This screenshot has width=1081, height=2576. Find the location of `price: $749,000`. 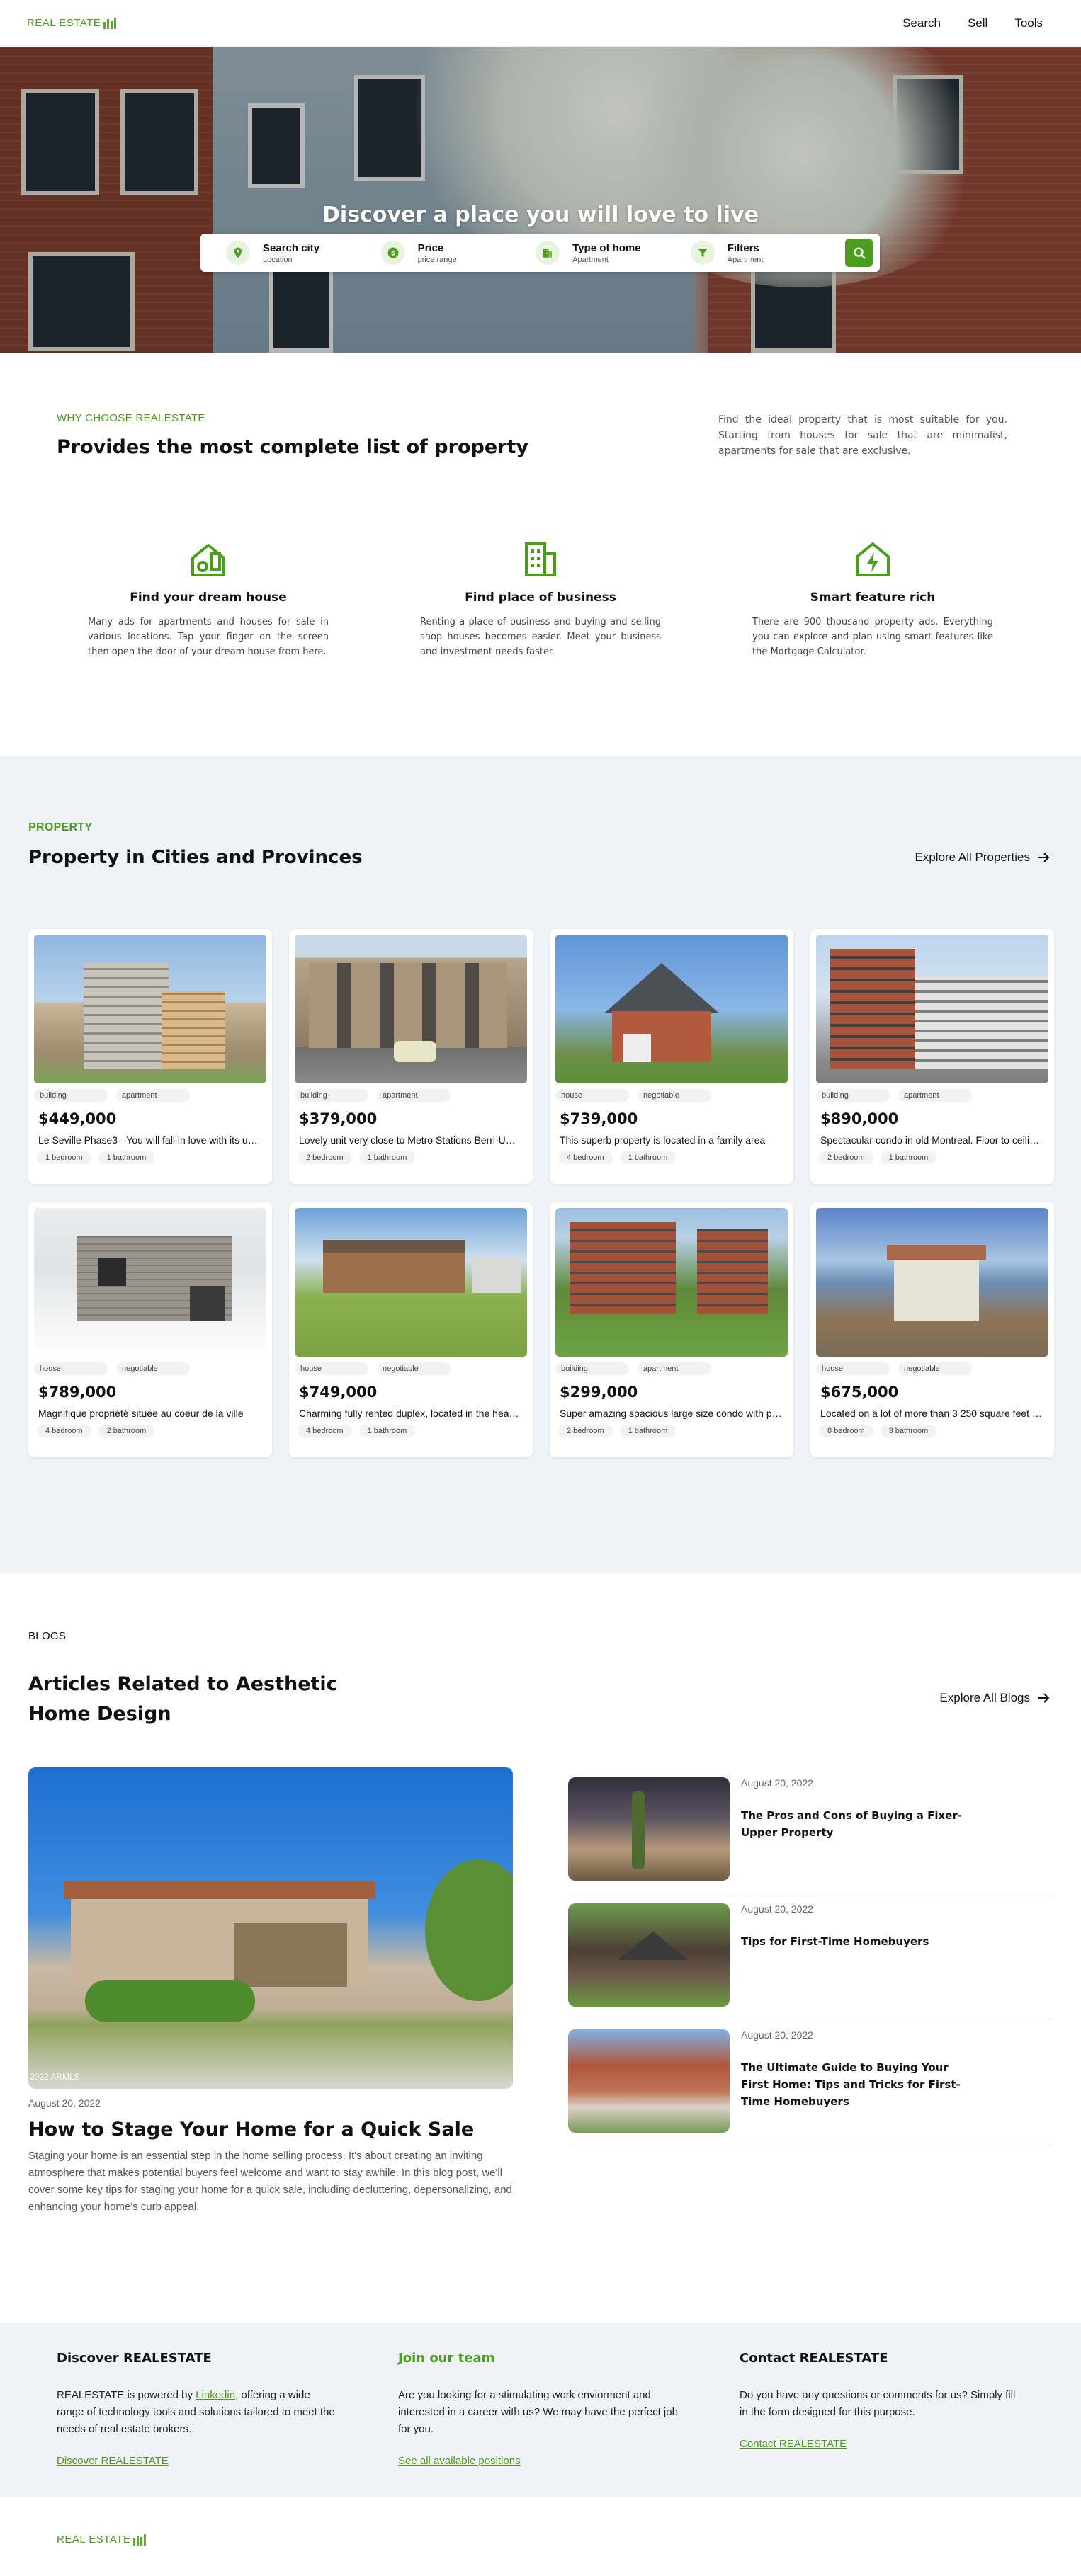

price: $749,000 is located at coordinates (338, 1392).